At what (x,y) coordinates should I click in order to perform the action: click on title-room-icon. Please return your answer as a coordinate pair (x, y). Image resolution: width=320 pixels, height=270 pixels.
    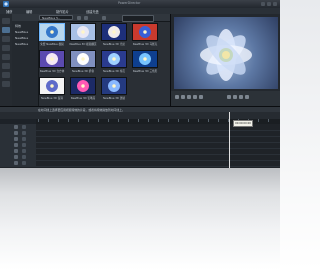
    Looking at the image, I should click on (6, 57).